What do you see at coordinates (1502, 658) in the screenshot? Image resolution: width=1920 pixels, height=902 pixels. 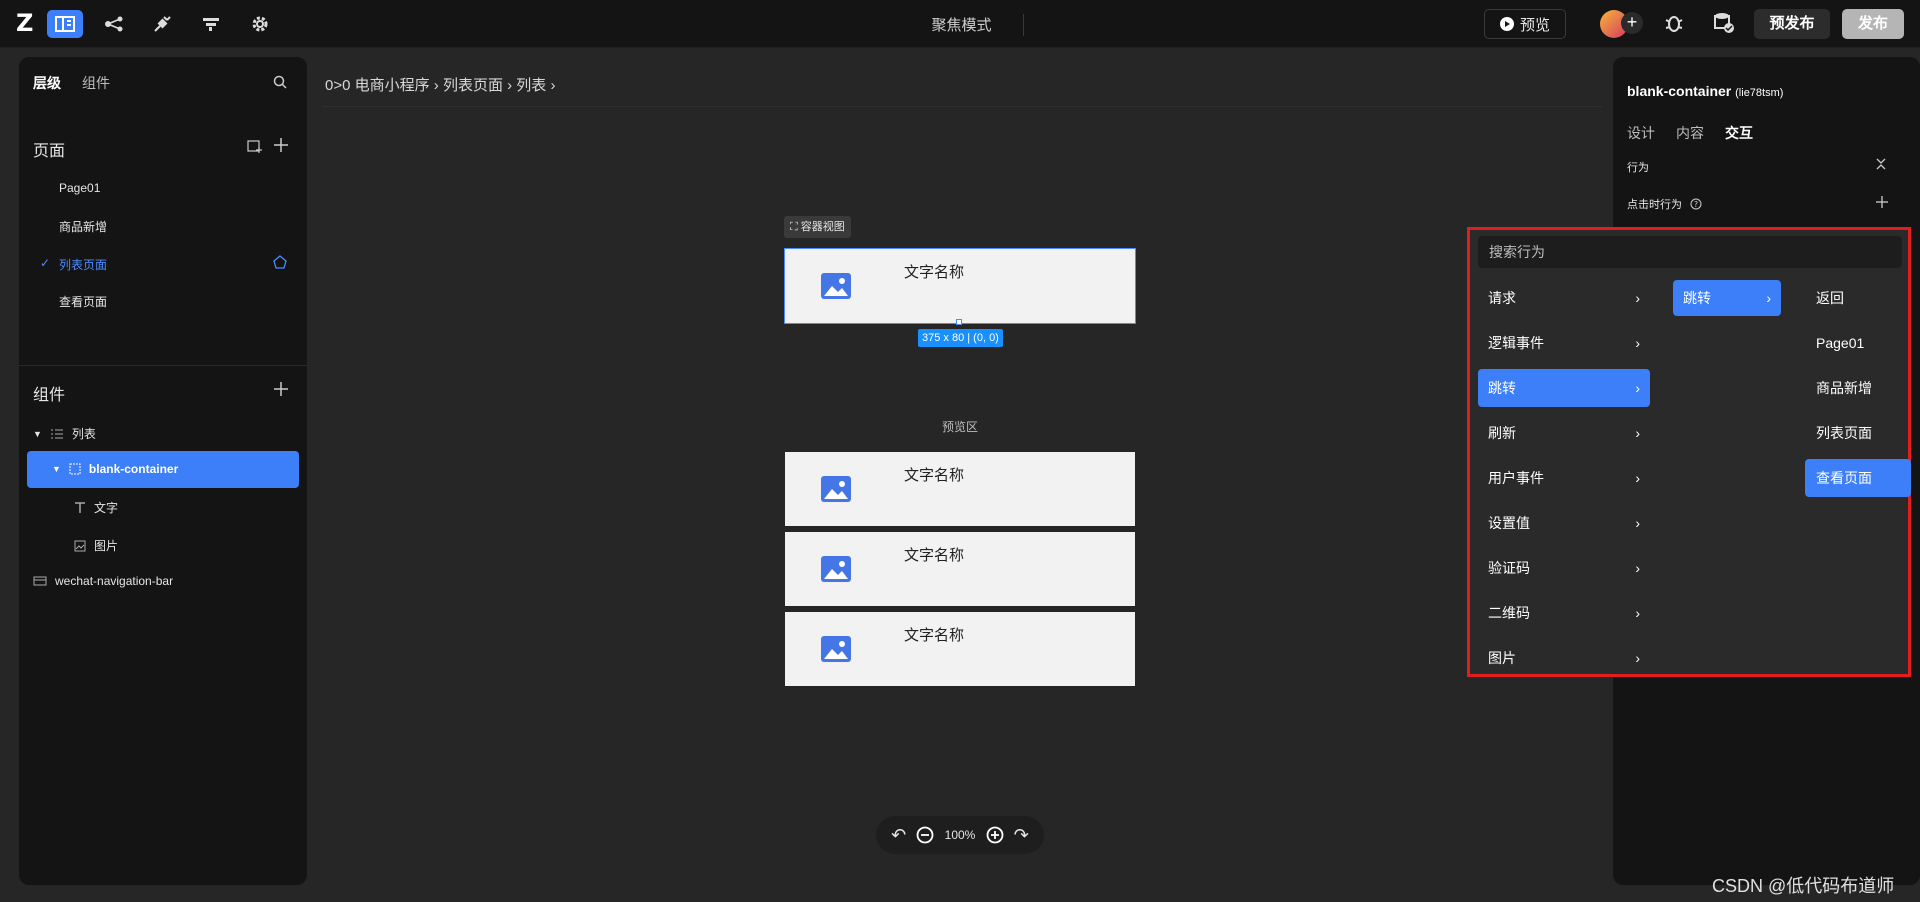 I see `menu-item-label: 图片` at bounding box center [1502, 658].